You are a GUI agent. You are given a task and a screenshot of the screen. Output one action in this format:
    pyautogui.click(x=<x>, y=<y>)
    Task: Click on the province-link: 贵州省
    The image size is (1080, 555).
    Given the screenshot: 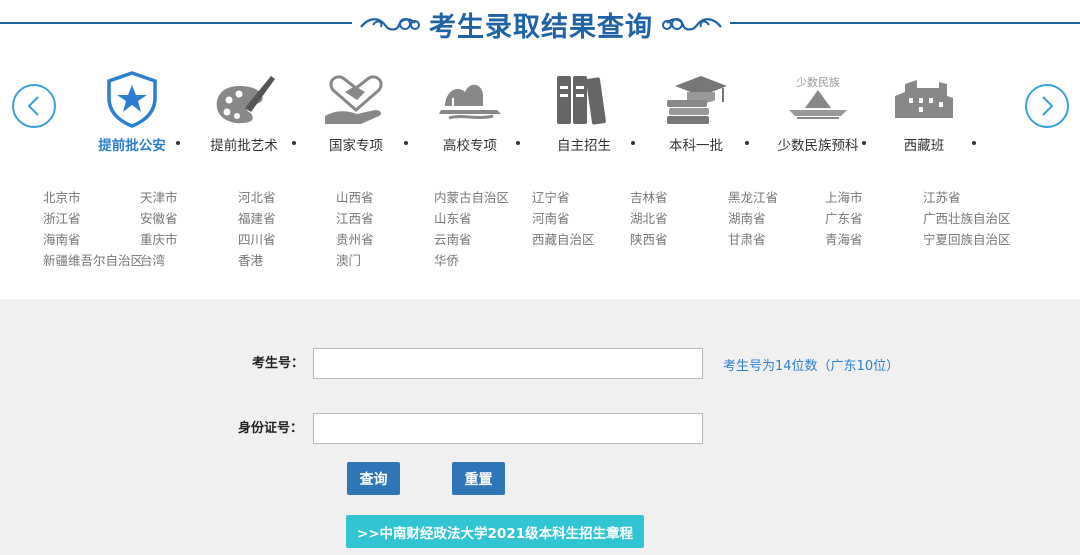 What is the action you would take?
    pyautogui.click(x=355, y=240)
    